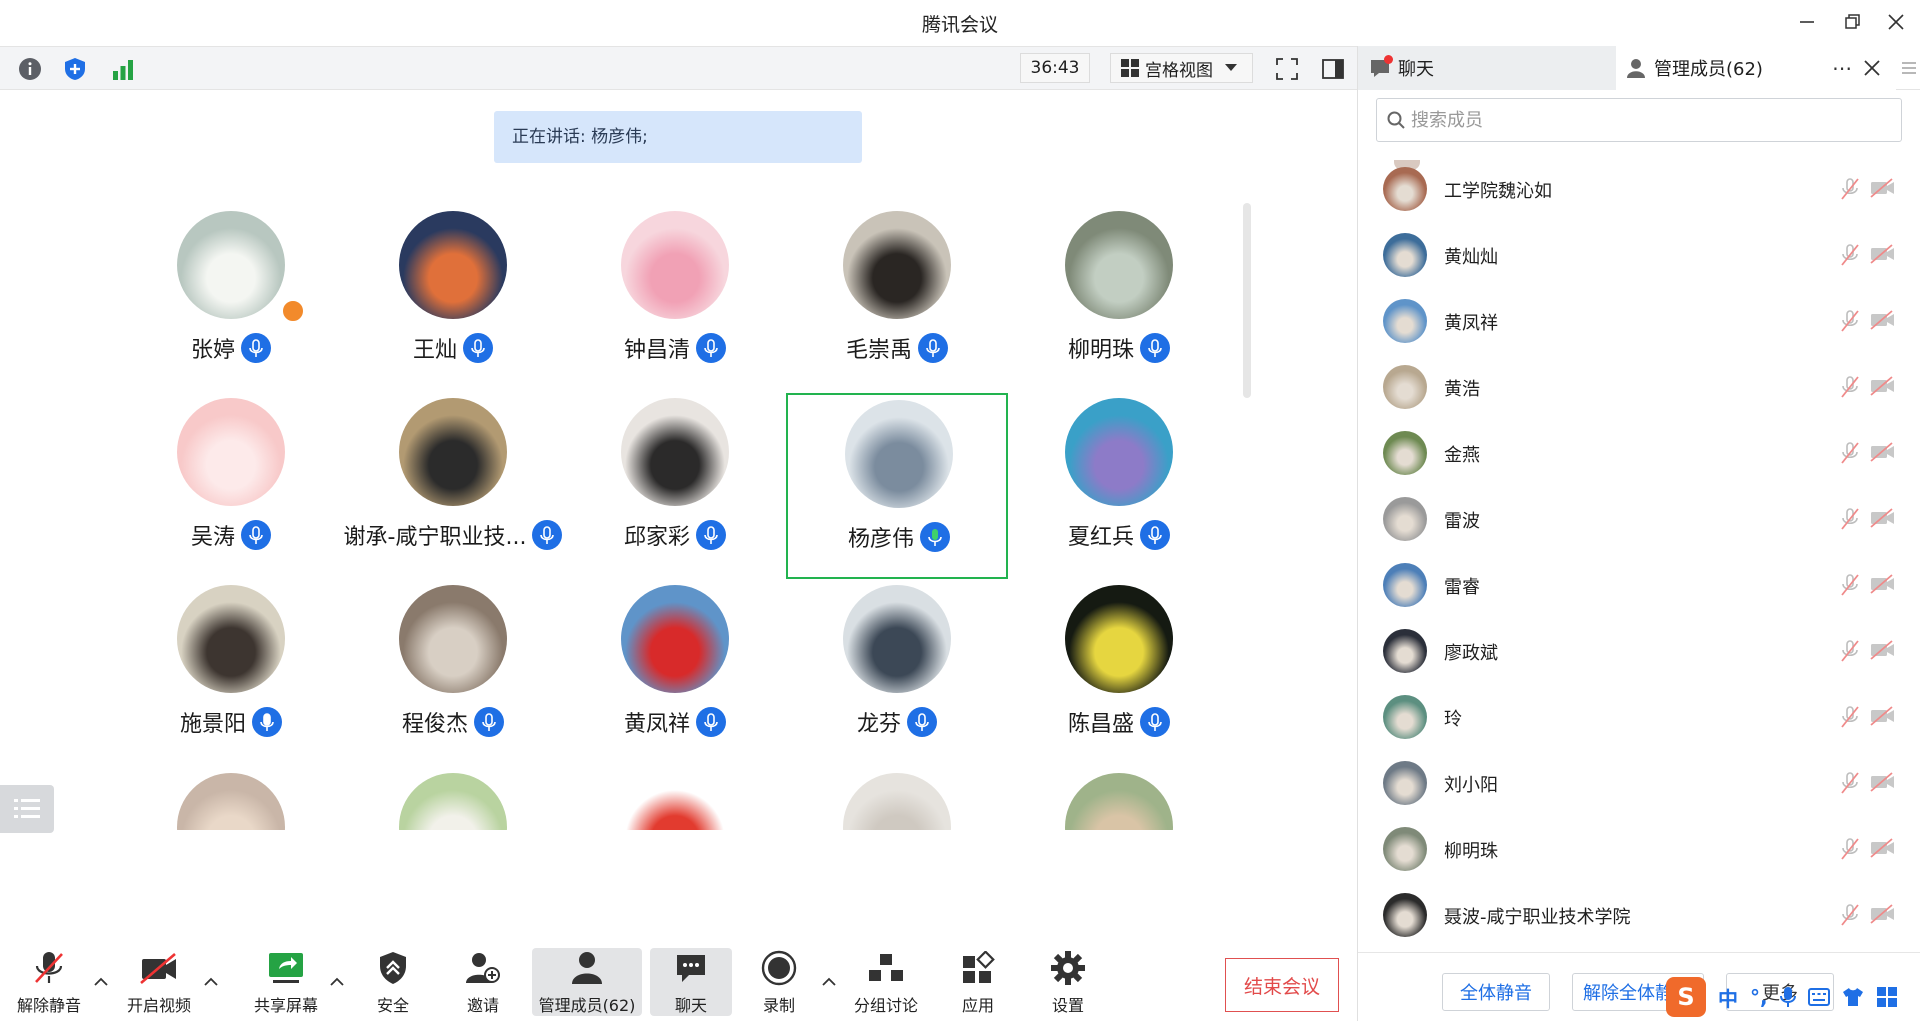 This screenshot has width=1920, height=1021. Describe the element at coordinates (231, 486) in the screenshot. I see `participant-tile: 吴涛` at that location.